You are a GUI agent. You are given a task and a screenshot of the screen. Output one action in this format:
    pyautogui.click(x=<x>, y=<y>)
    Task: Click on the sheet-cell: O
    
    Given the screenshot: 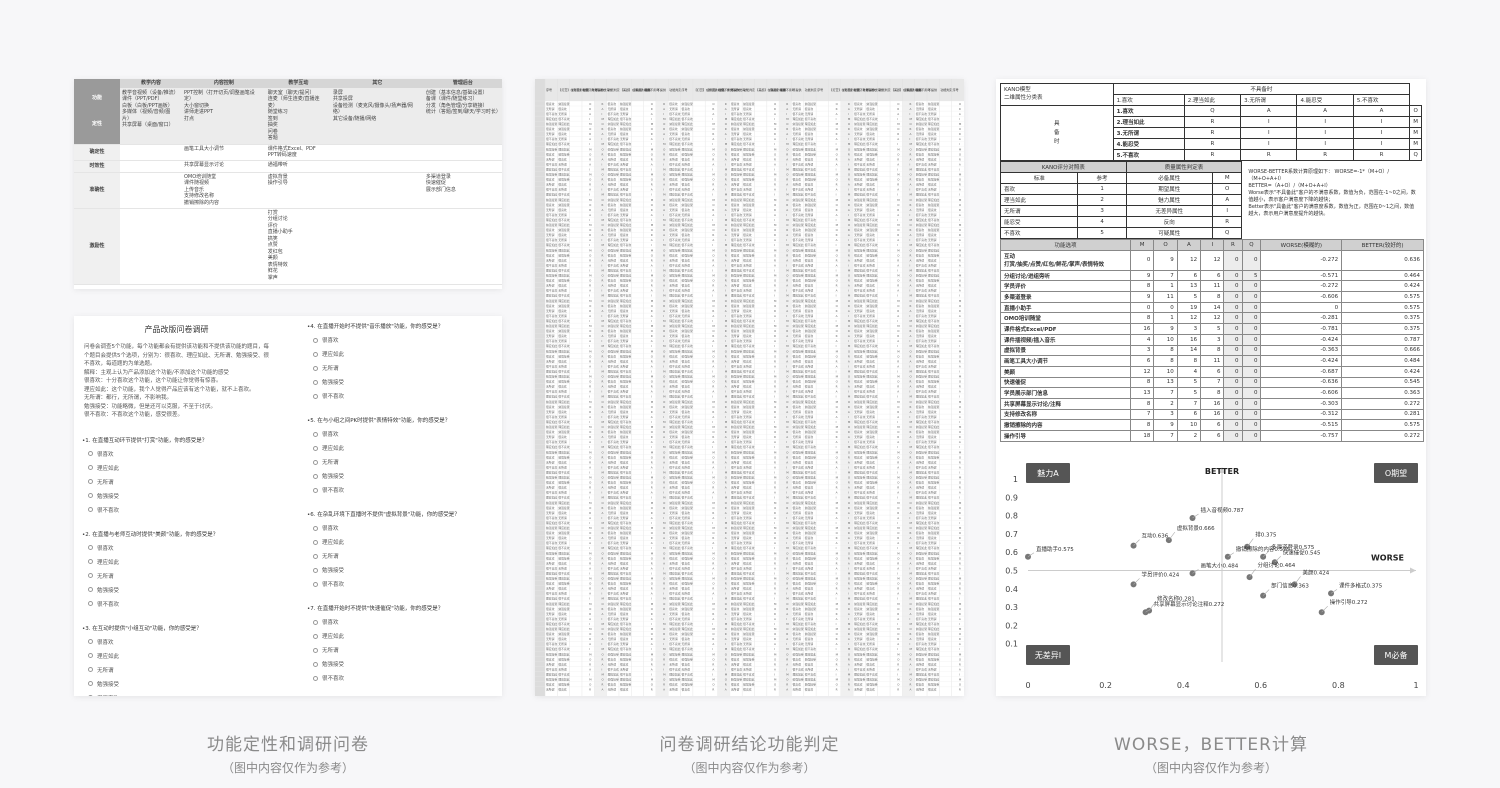 What is the action you would take?
    pyautogui.click(x=898, y=457)
    